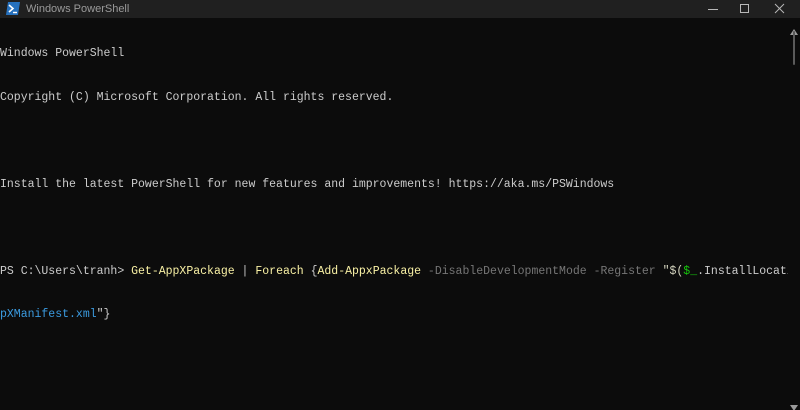 The height and width of the screenshot is (410, 800). I want to click on brace-token: {, so click(310, 271).